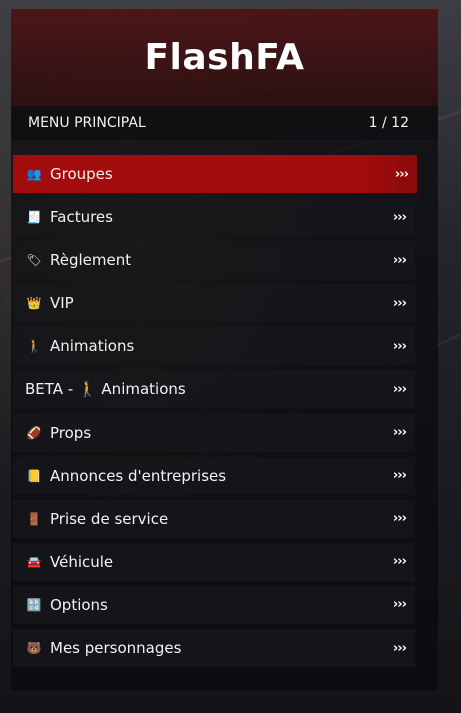 The width and height of the screenshot is (461, 713). What do you see at coordinates (34, 260) in the screenshot?
I see `tag-emoji-icon: 🏷` at bounding box center [34, 260].